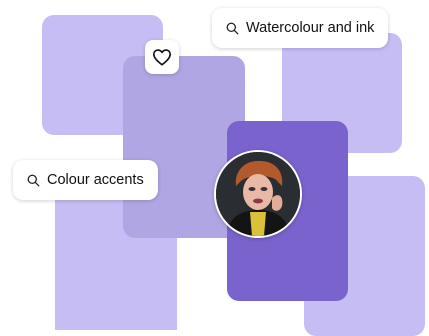  I want to click on search-chip-watercolour: Watercolour and ink, so click(300, 28).